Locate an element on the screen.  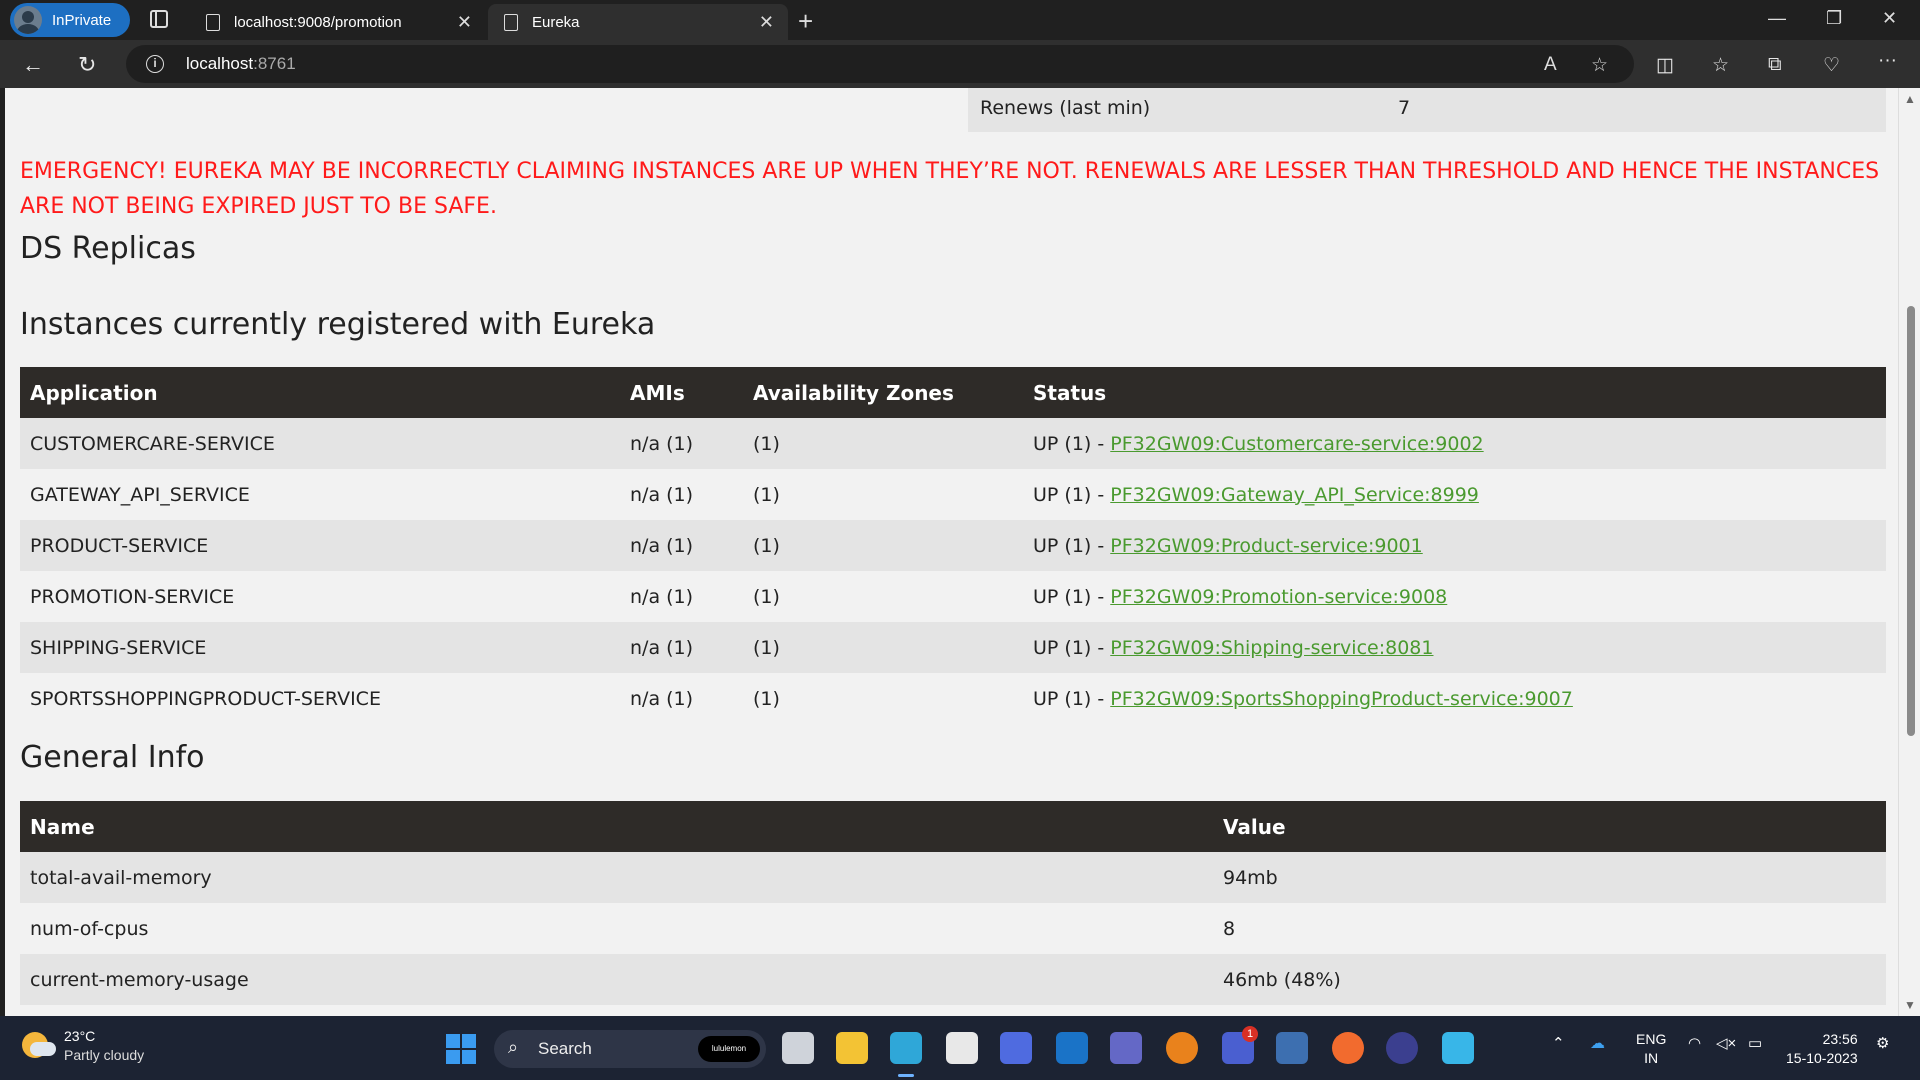
minimize-icon: — is located at coordinates (1777, 18).